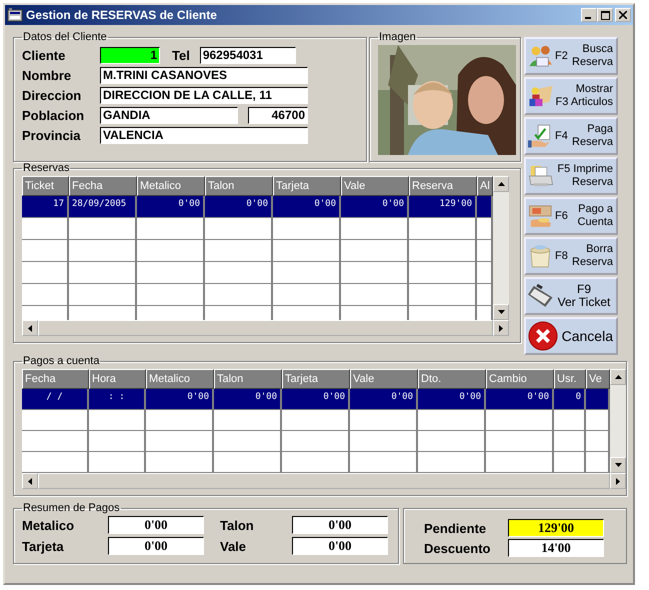  What do you see at coordinates (45, 186) in the screenshot?
I see `column-header: Ticket` at bounding box center [45, 186].